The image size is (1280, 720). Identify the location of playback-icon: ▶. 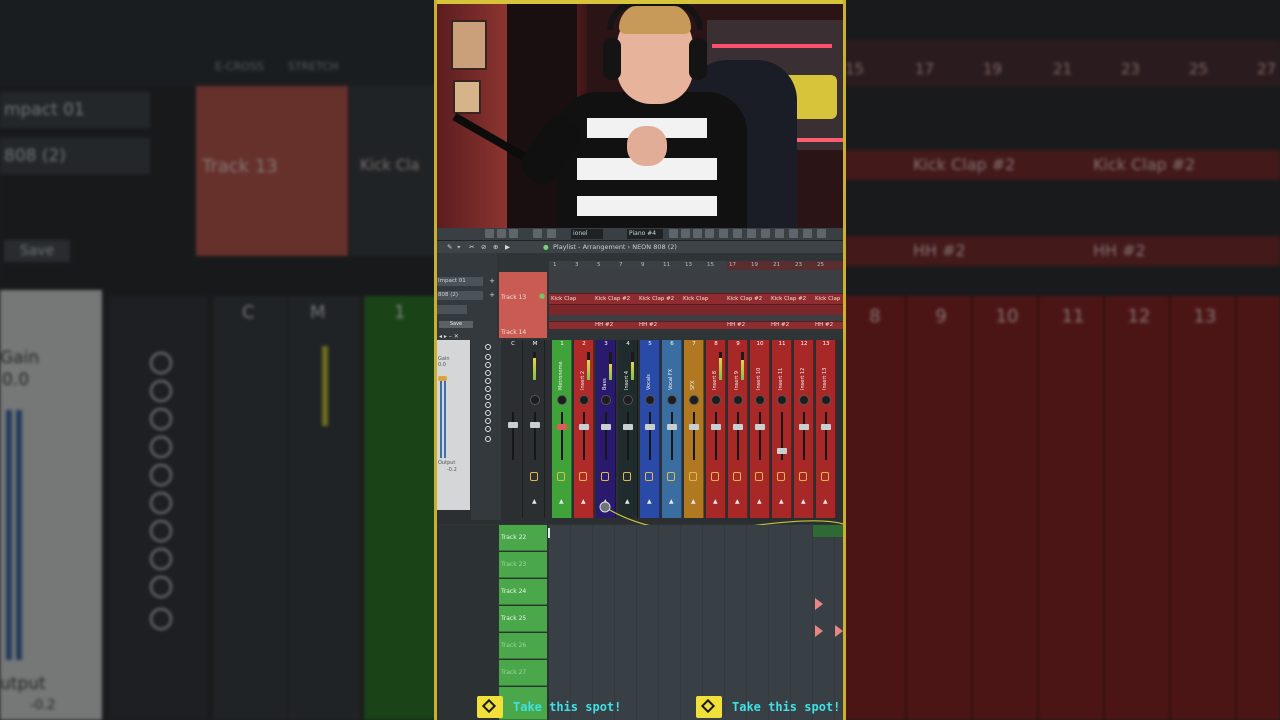
(507, 247).